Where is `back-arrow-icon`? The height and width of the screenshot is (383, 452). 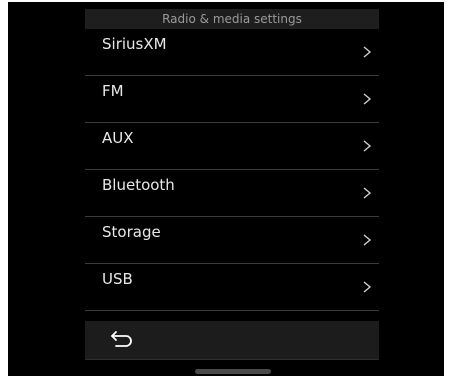 back-arrow-icon is located at coordinates (121, 339).